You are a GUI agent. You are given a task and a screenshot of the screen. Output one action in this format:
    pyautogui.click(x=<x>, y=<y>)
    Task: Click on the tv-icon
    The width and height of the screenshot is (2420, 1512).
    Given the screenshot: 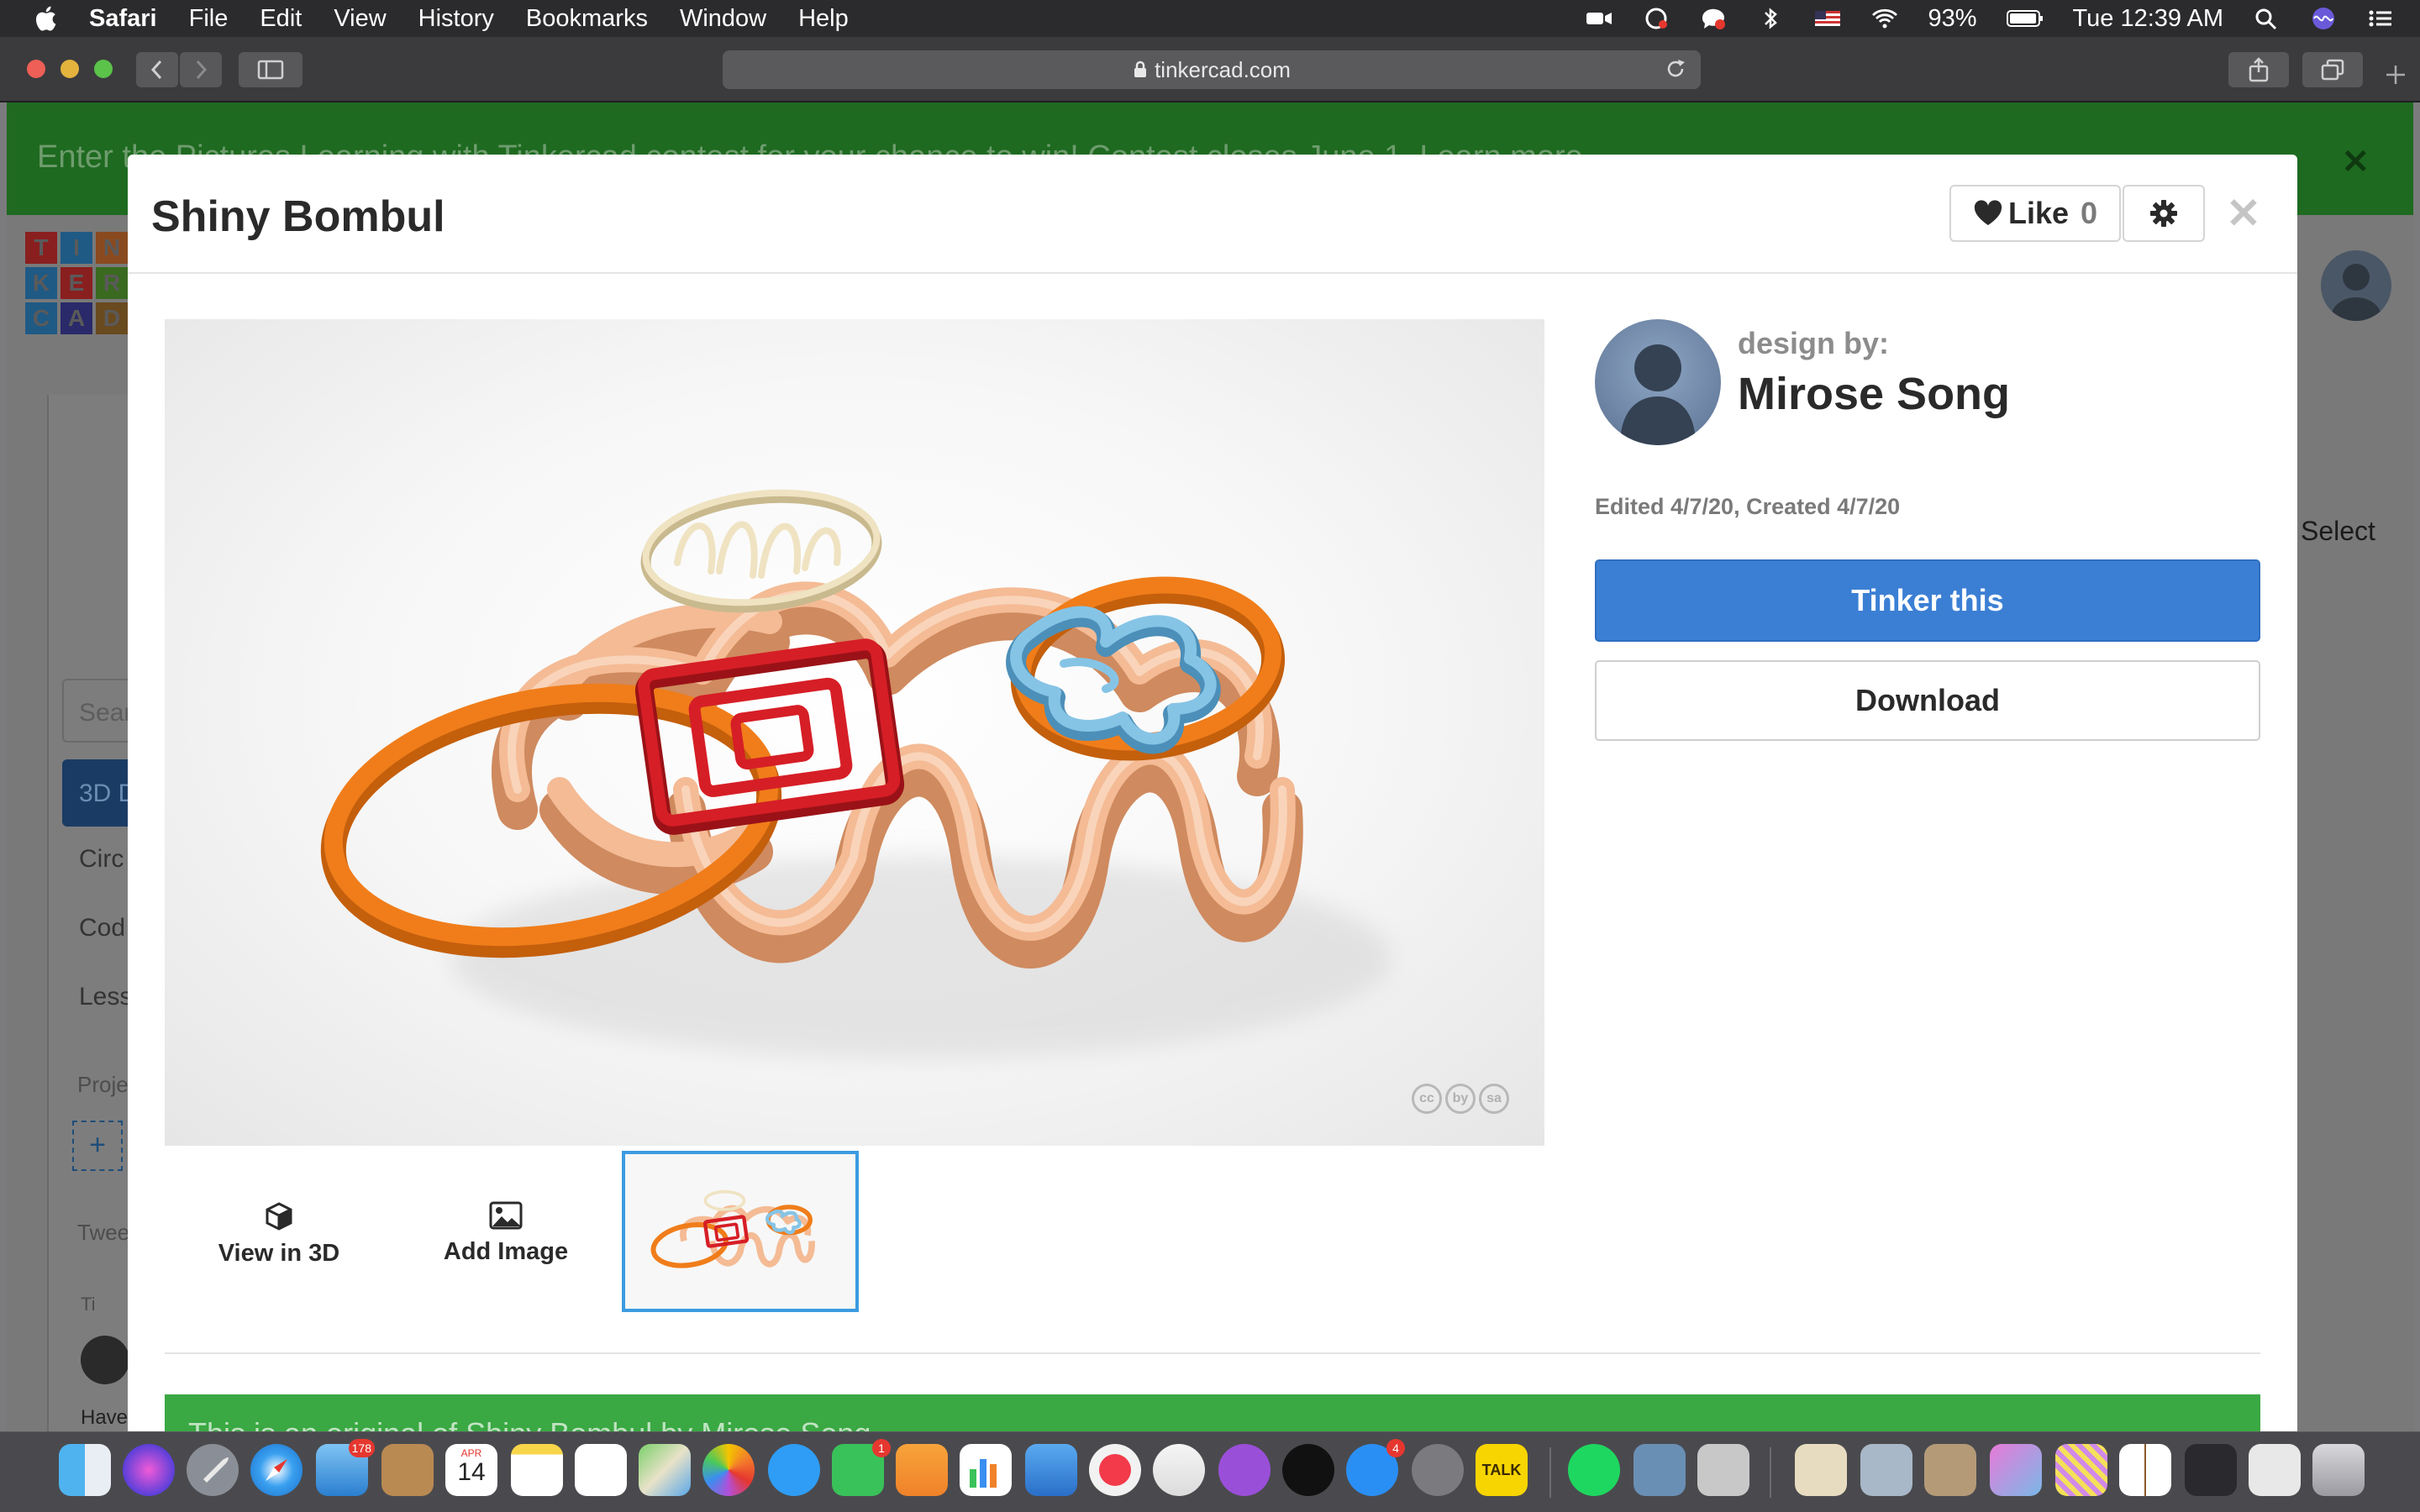 What is the action you would take?
    pyautogui.click(x=1308, y=1470)
    